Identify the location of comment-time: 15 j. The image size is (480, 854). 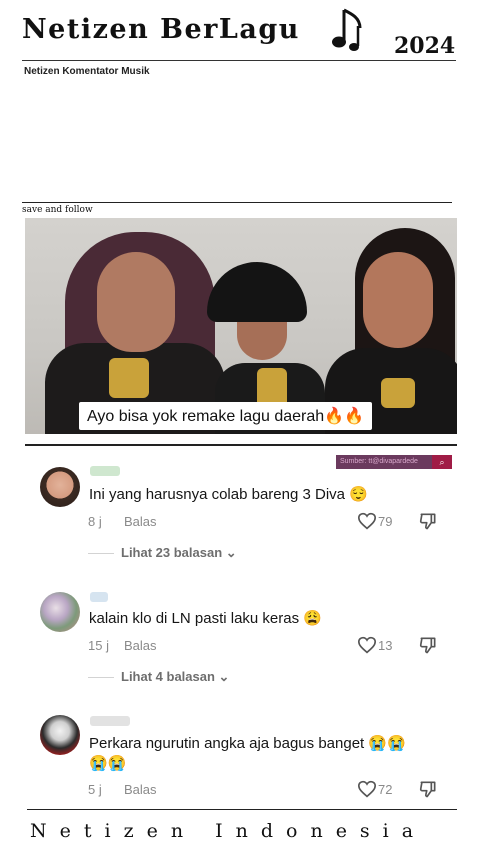
(98, 645).